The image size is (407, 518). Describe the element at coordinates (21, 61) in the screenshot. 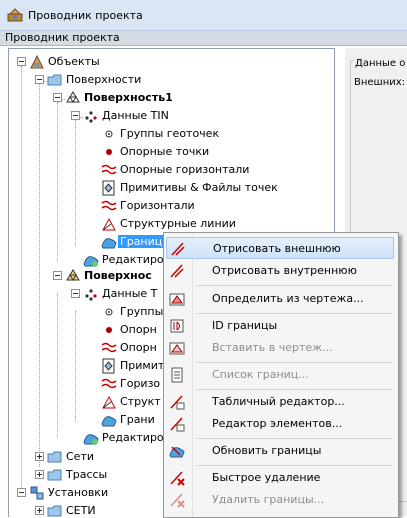

I see `expander-objects` at that location.